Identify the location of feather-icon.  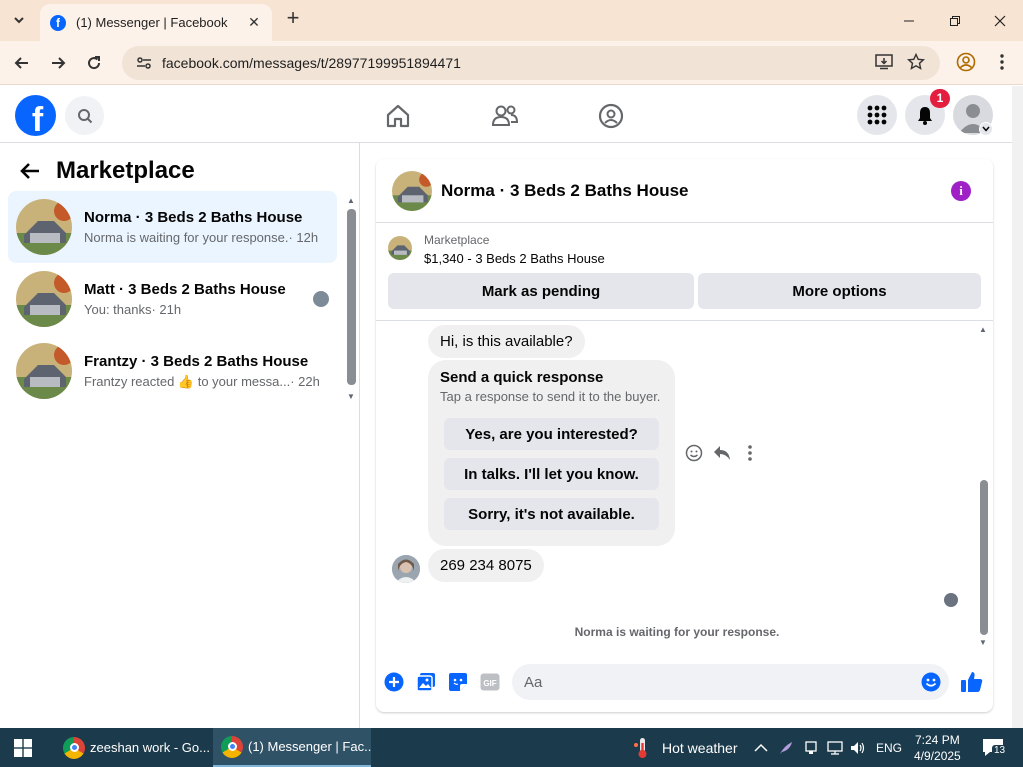
(786, 747).